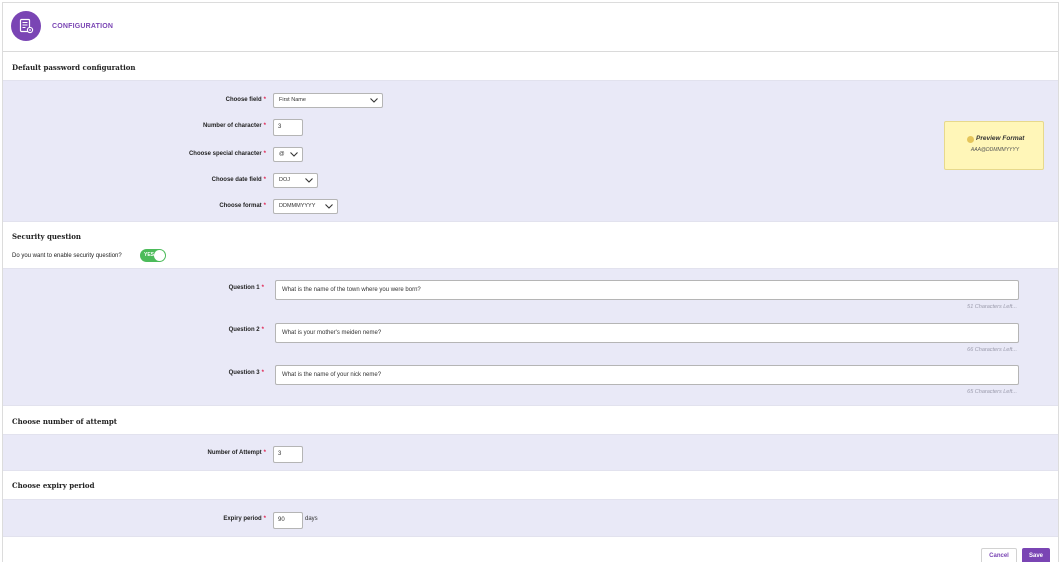 The height and width of the screenshot is (562, 1061). Describe the element at coordinates (246, 288) in the screenshot. I see `question-1-label: Question 1 *` at that location.